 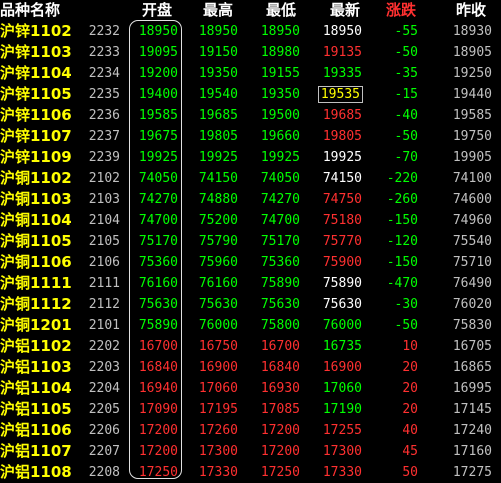 I want to click on table-row: 沪锌1106 2236 19585 19685 19500 19685 -40 19585, so click(x=250, y=115).